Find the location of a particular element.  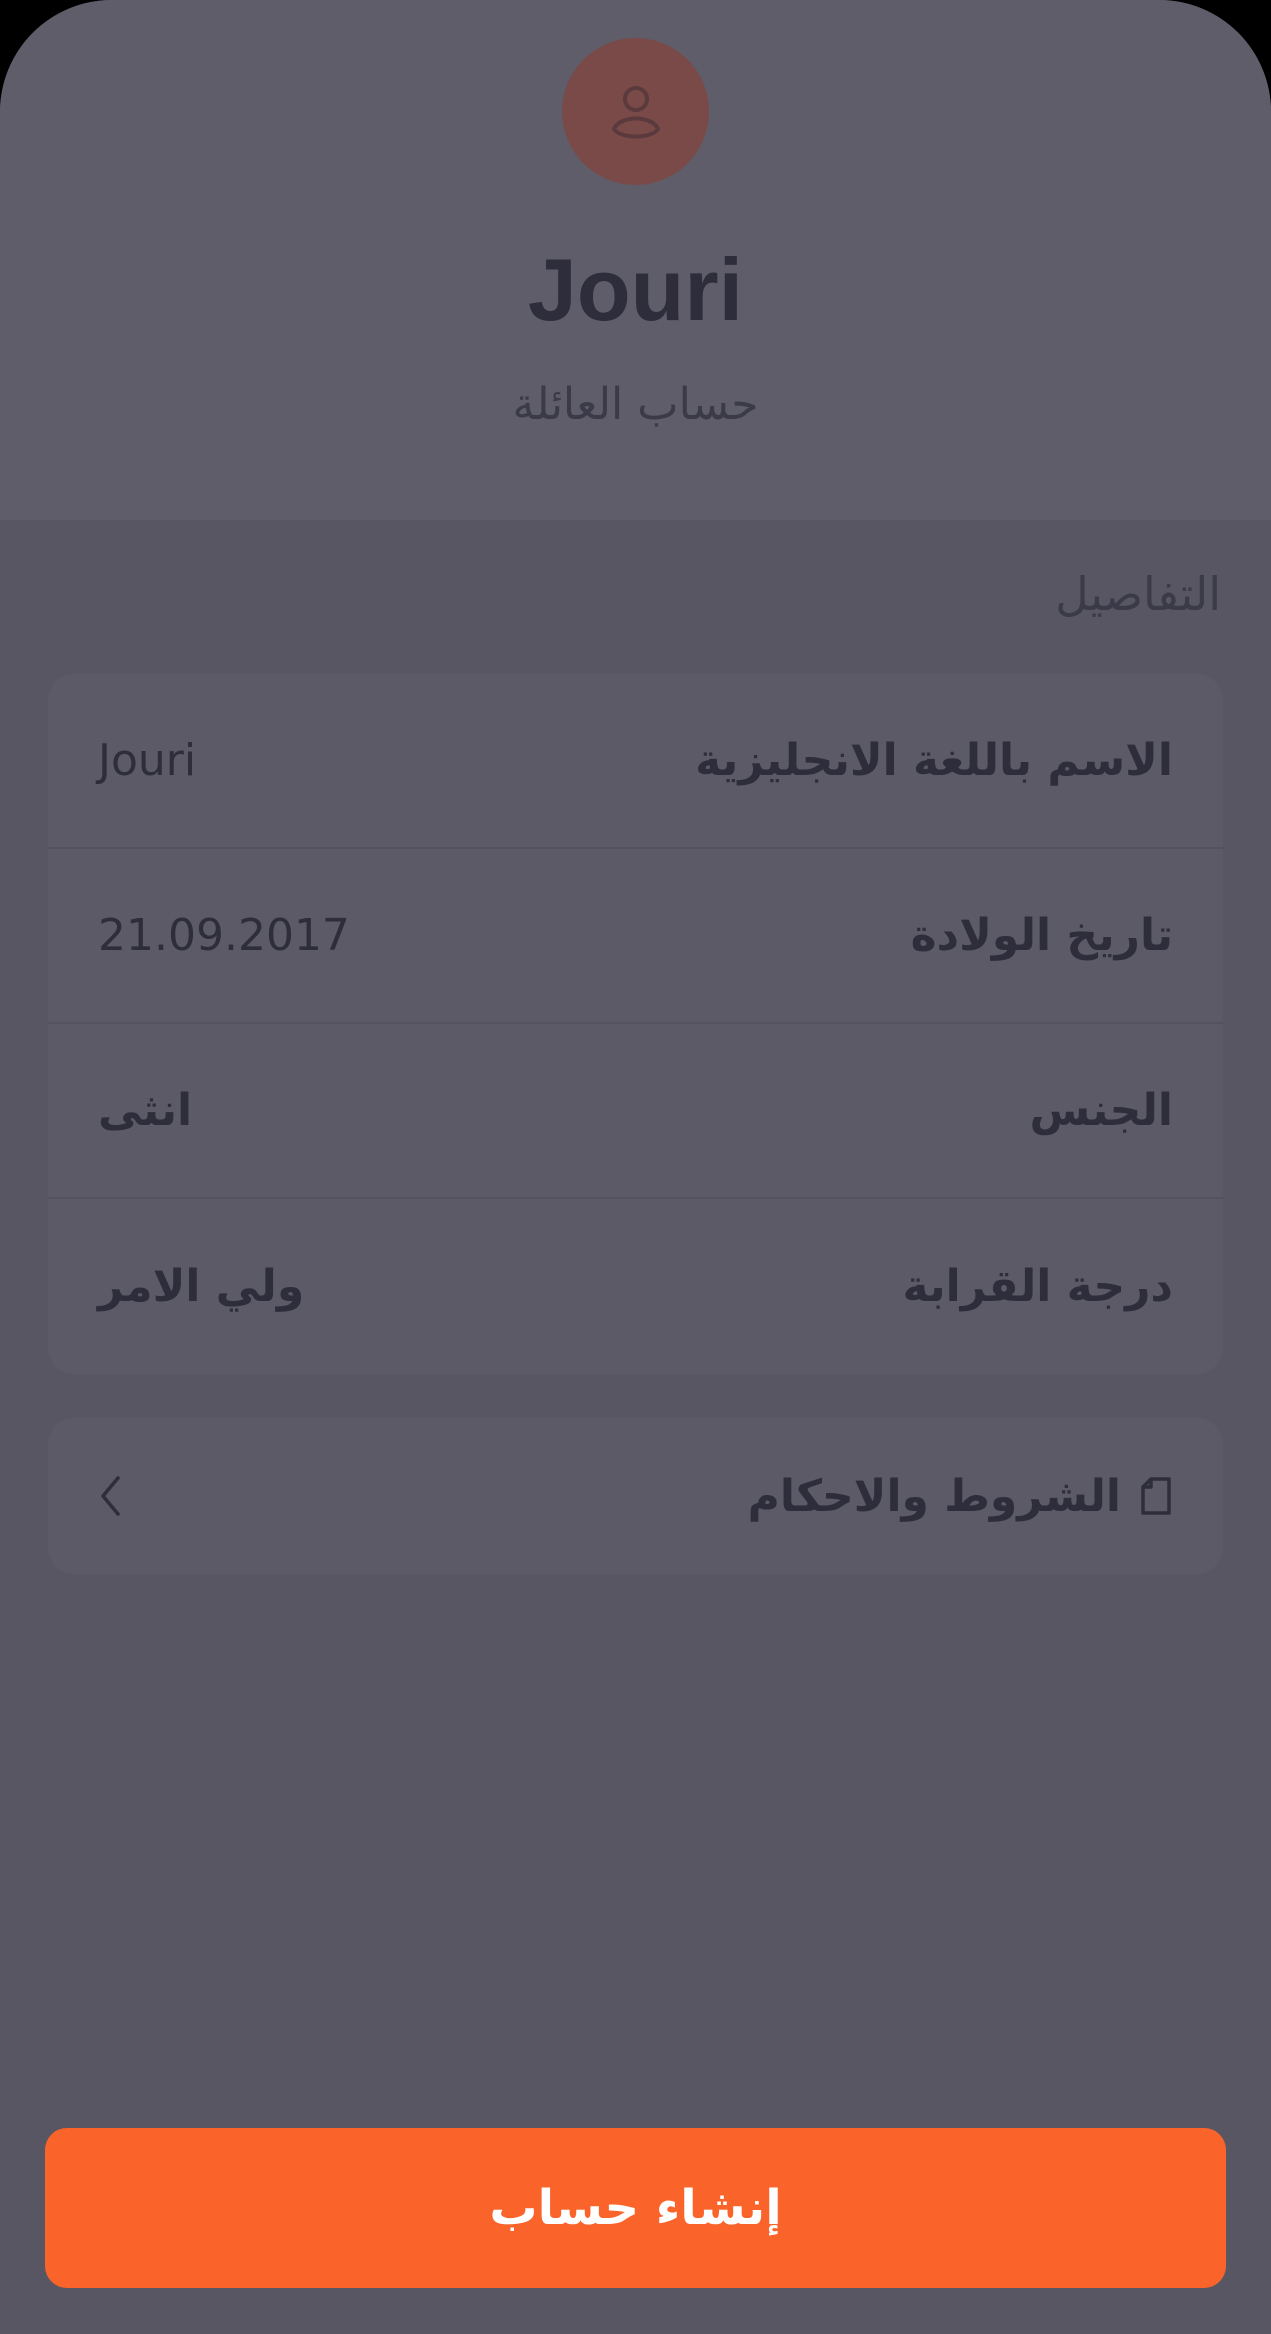

details-section-title: التفاصيل is located at coordinates (1138, 594).